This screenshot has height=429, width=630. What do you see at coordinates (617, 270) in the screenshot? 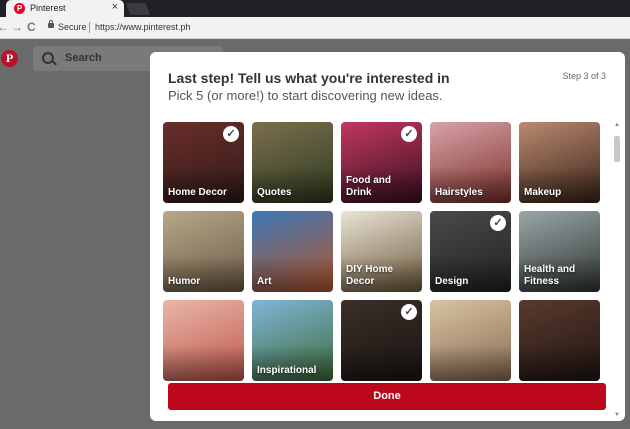
I see `scrollbar: ▲ ▼` at bounding box center [617, 270].